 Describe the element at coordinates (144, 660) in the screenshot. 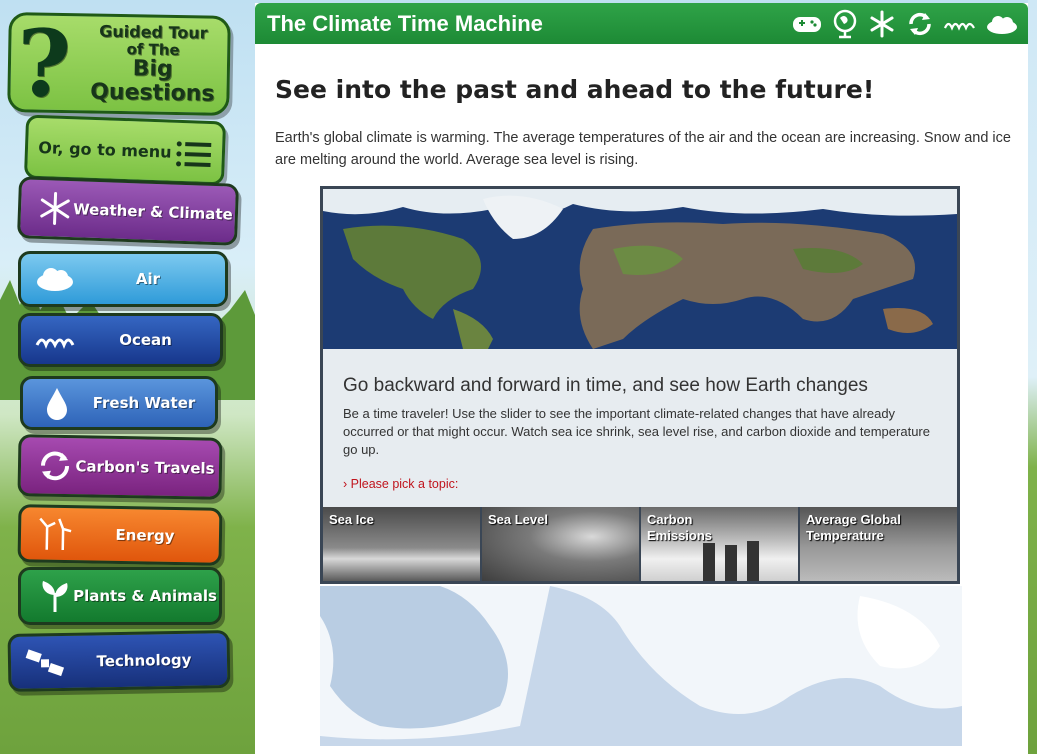

I see `nav-label: Technology` at that location.